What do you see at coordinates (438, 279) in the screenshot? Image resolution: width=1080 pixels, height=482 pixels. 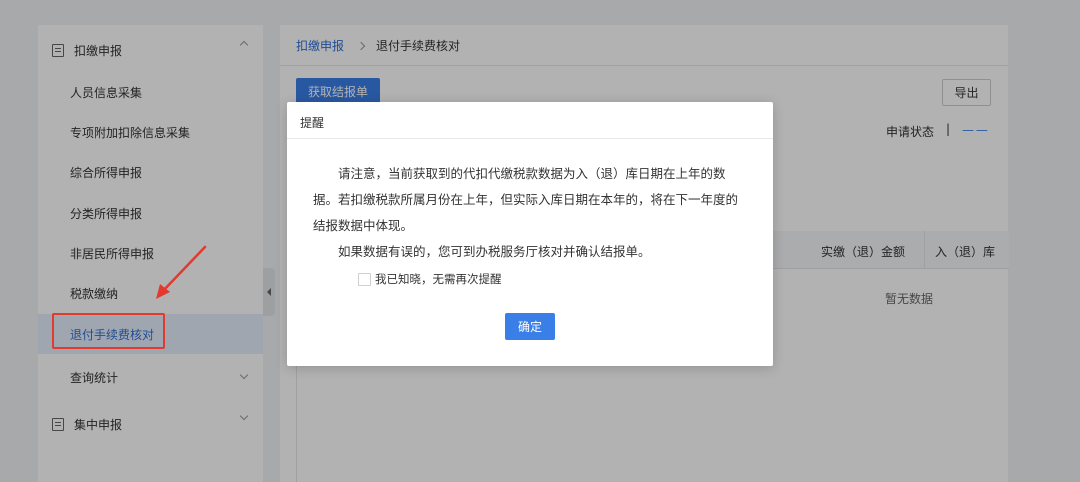 I see `checkbox-label: 我已知晓，无需再次提醒` at bounding box center [438, 279].